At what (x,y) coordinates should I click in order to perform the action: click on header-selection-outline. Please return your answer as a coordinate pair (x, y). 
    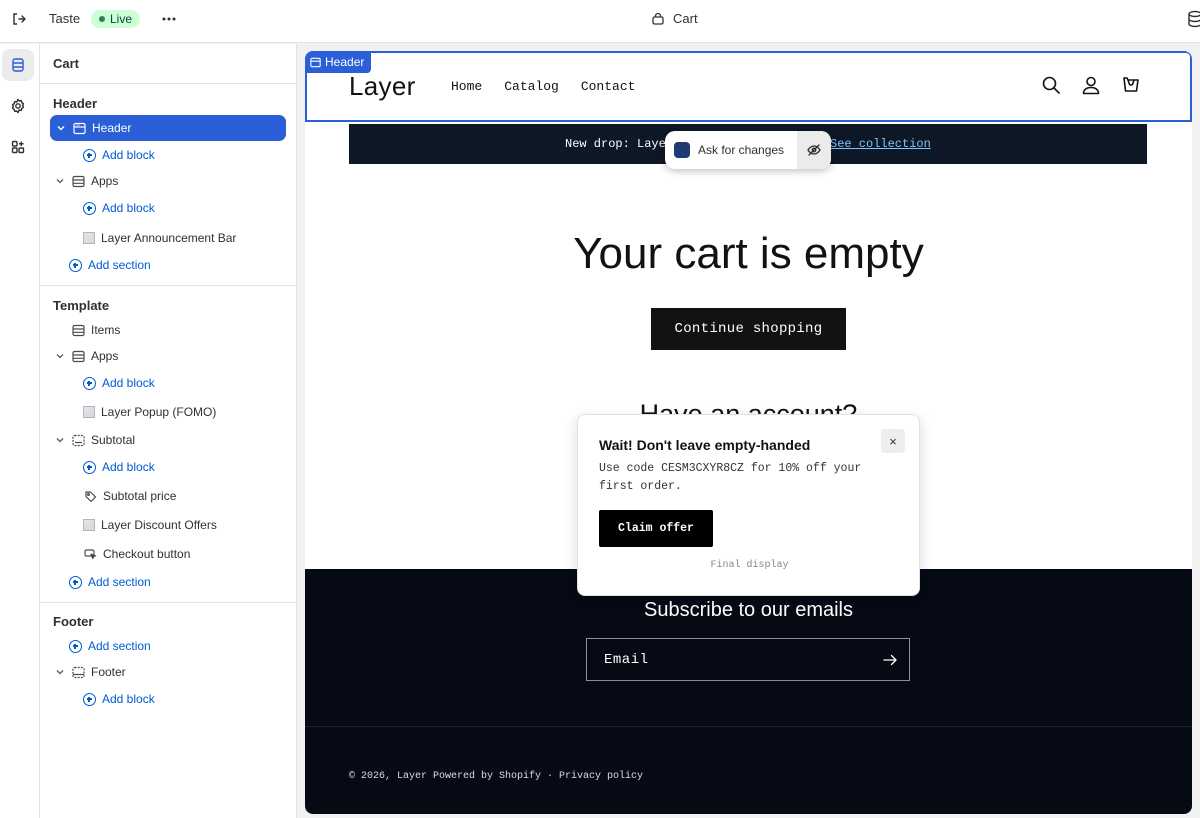
    Looking at the image, I should click on (748, 86).